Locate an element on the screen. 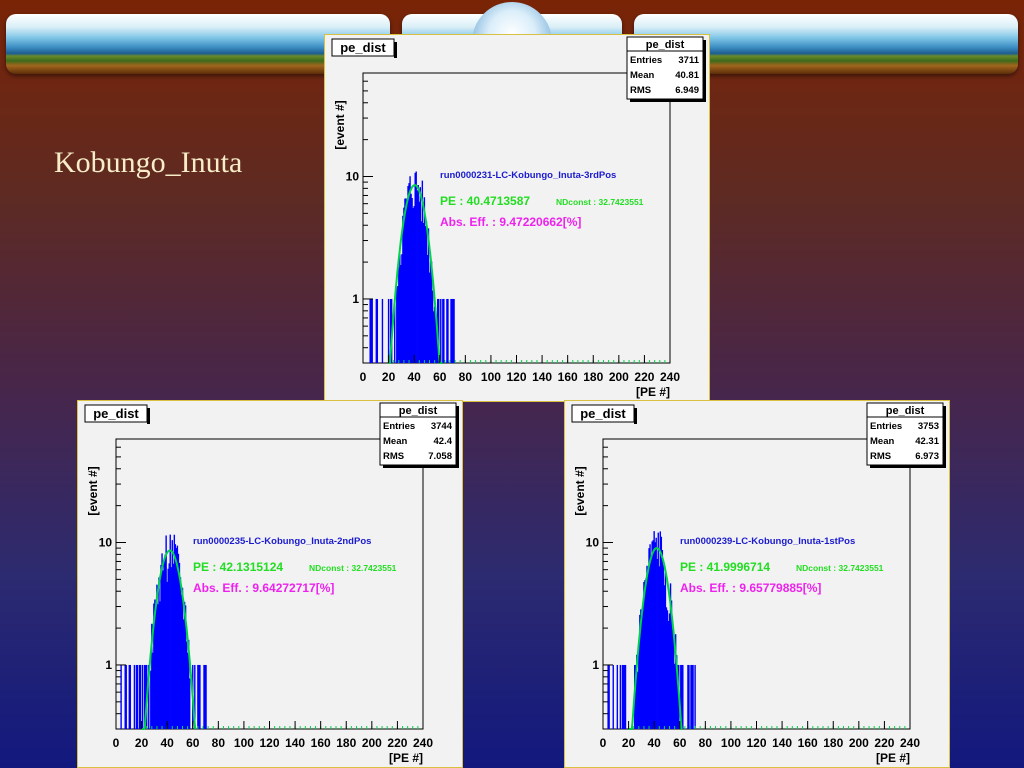  stats-value-rms: 6.949 is located at coordinates (687, 90).